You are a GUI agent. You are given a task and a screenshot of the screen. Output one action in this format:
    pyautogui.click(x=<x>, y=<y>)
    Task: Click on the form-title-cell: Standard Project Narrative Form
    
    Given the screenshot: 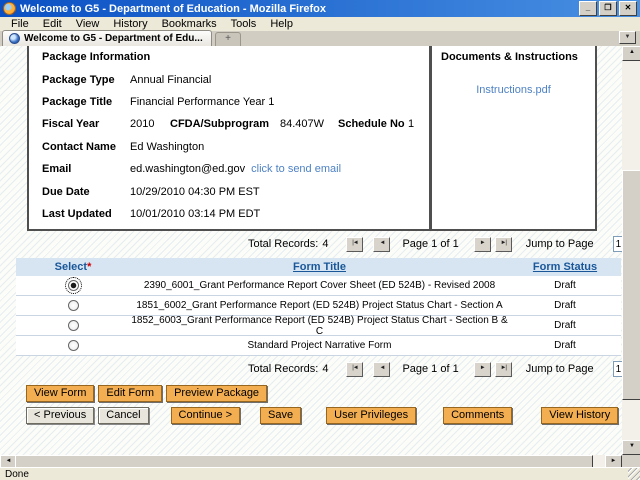 What is the action you would take?
    pyautogui.click(x=319, y=345)
    